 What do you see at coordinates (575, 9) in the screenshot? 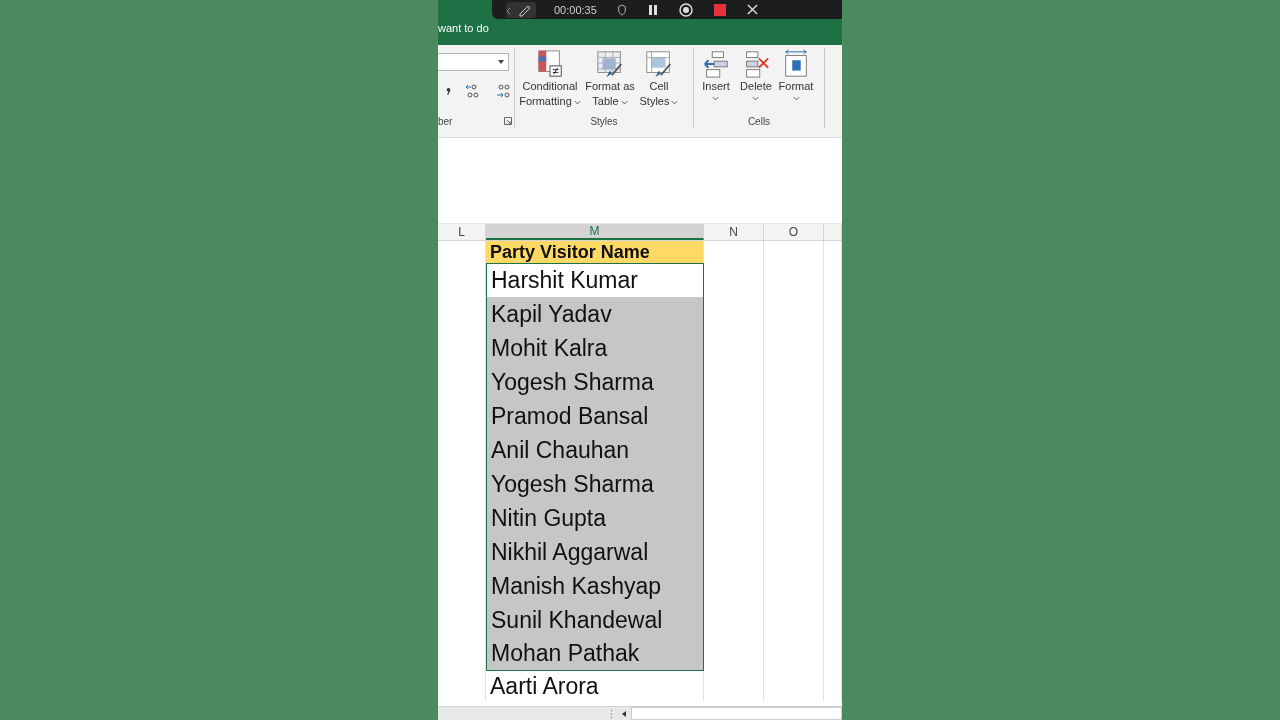
I see `recording-timer: 00:00:35` at bounding box center [575, 9].